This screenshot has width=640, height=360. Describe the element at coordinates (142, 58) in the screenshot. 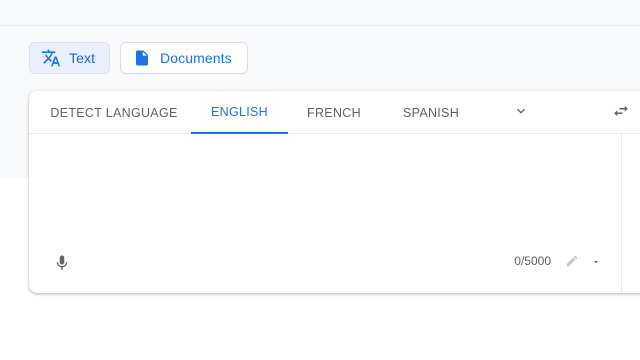

I see `document-icon` at that location.